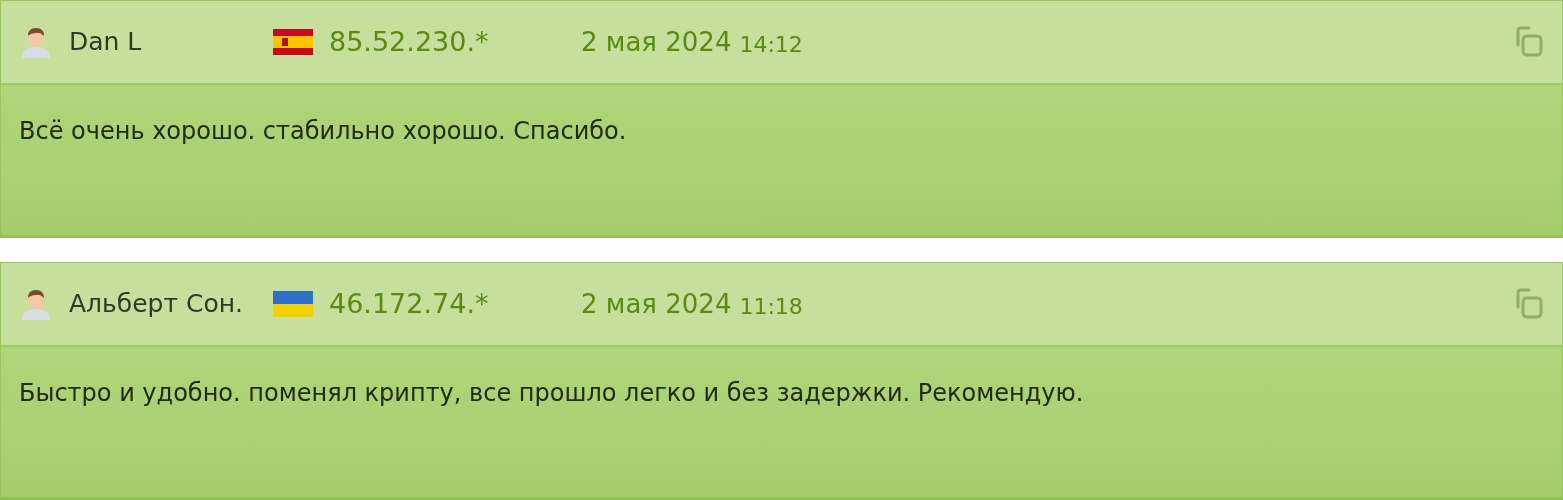 The width and height of the screenshot is (1563, 500). What do you see at coordinates (323, 131) in the screenshot?
I see `review-text: Всё очень хорошо. стабильно хорошо. Спасибо.` at bounding box center [323, 131].